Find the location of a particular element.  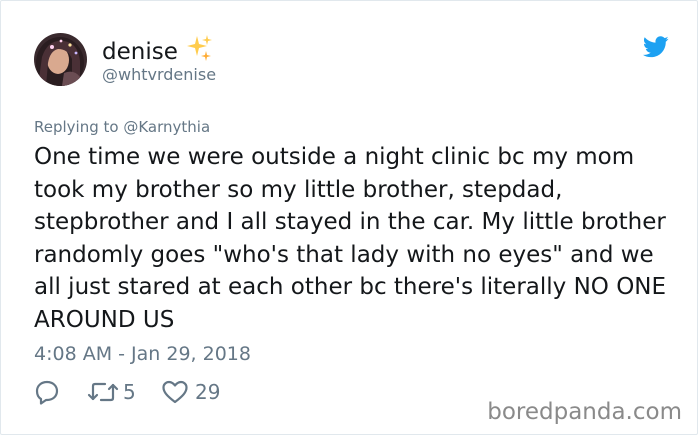

avatar is located at coordinates (60, 59).